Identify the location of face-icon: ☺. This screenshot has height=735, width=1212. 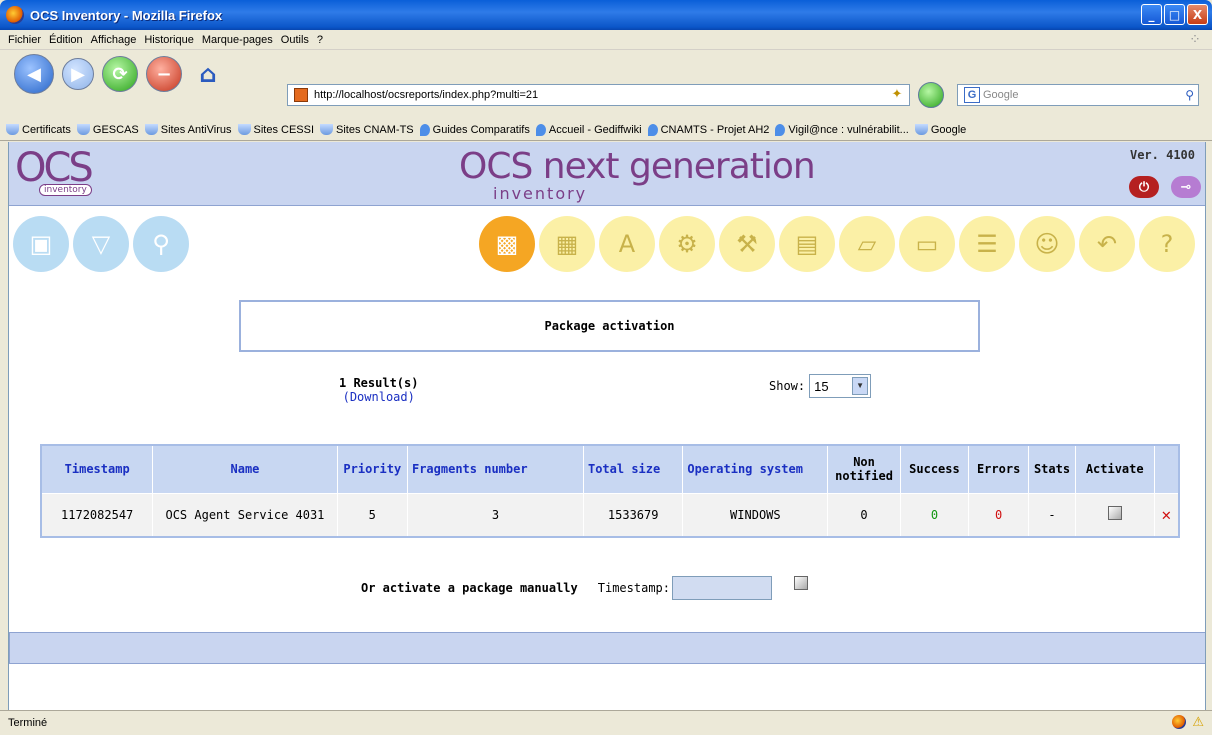
(1047, 244).